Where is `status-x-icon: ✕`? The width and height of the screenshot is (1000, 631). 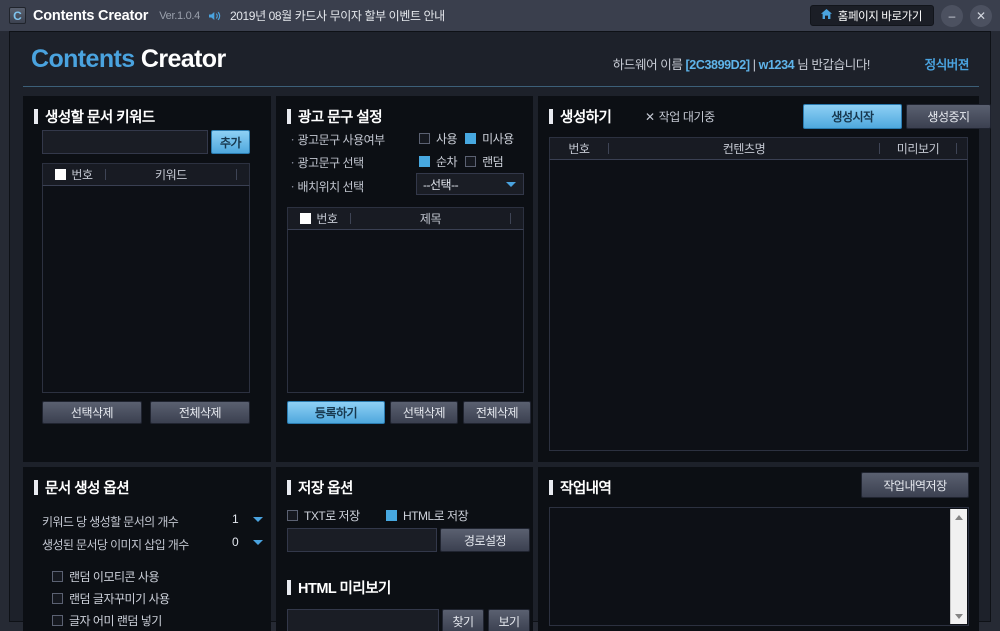
status-x-icon: ✕ is located at coordinates (650, 116).